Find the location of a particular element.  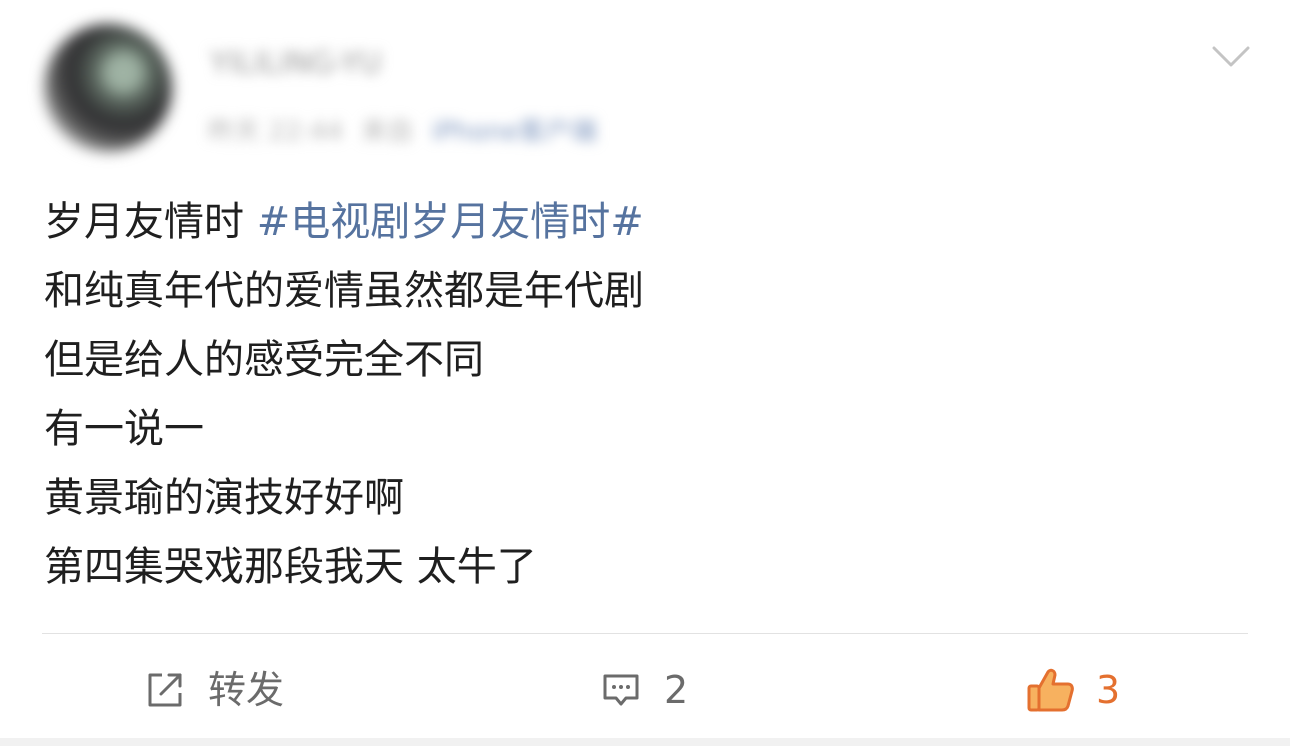

card-separator is located at coordinates (645, 742).